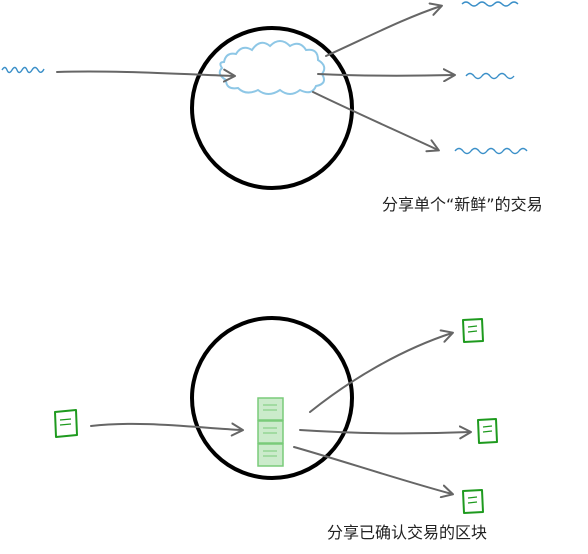  Describe the element at coordinates (462, 204) in the screenshot. I see `top-panel-caption: 分享单个“新鲜”的交易` at that location.